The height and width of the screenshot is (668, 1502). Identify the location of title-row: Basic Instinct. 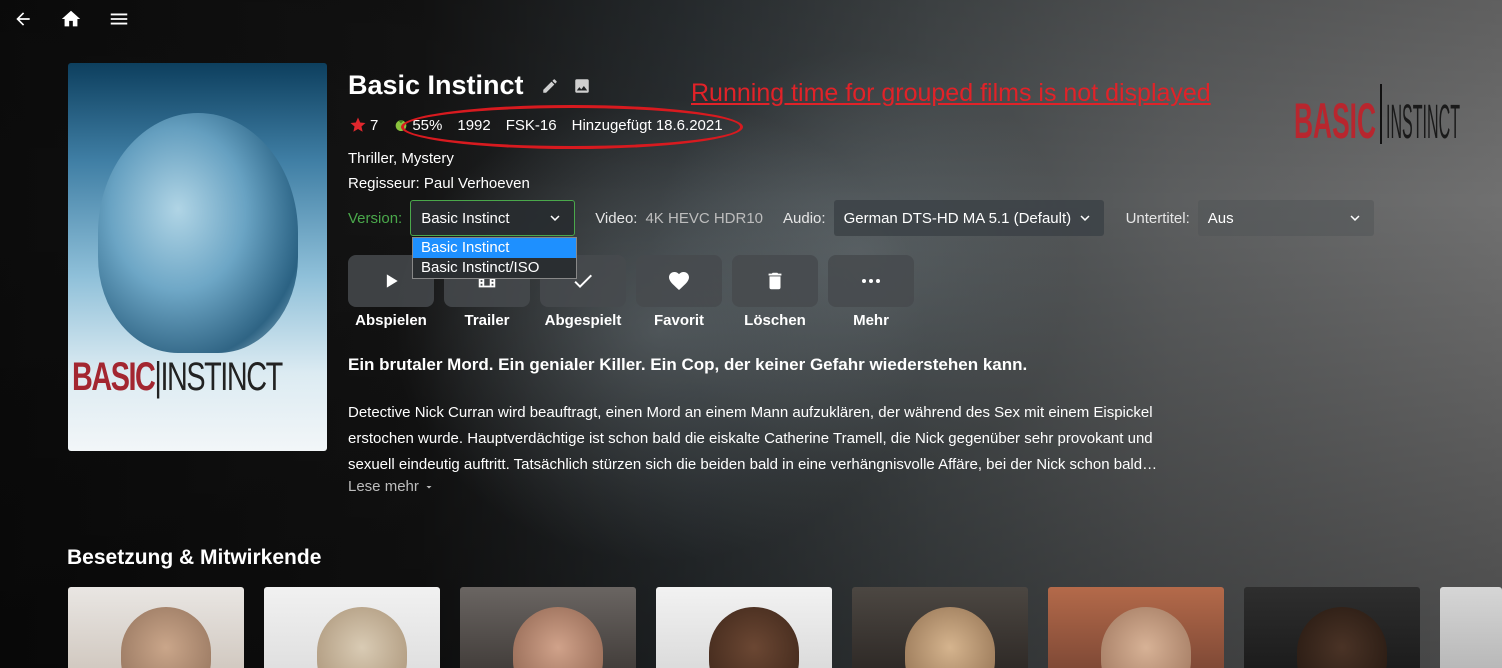
(470, 85).